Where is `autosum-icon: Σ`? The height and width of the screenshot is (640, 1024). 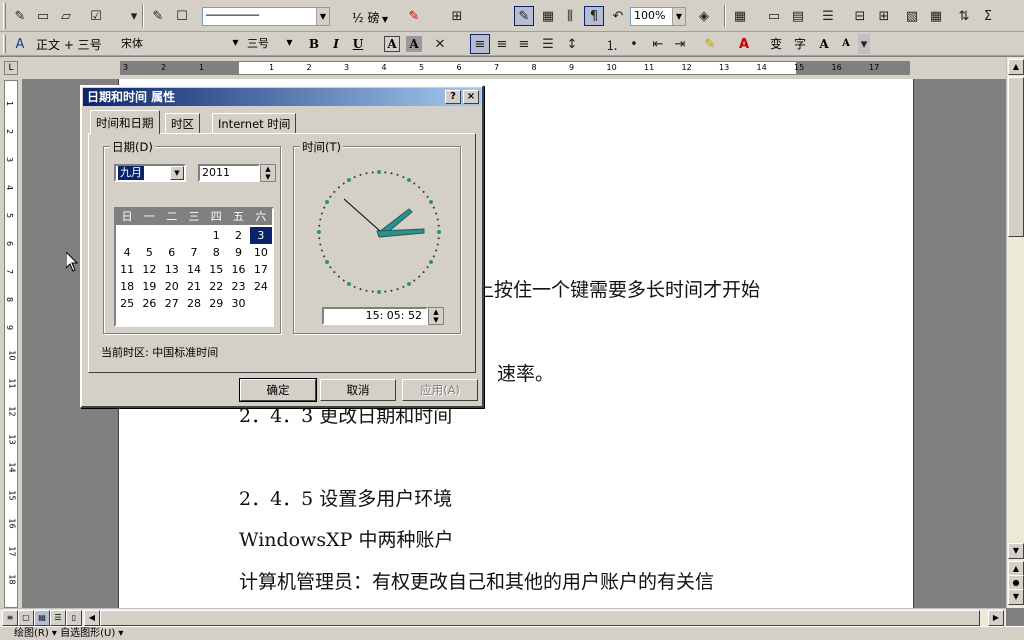
autosum-icon: Σ is located at coordinates (988, 16).